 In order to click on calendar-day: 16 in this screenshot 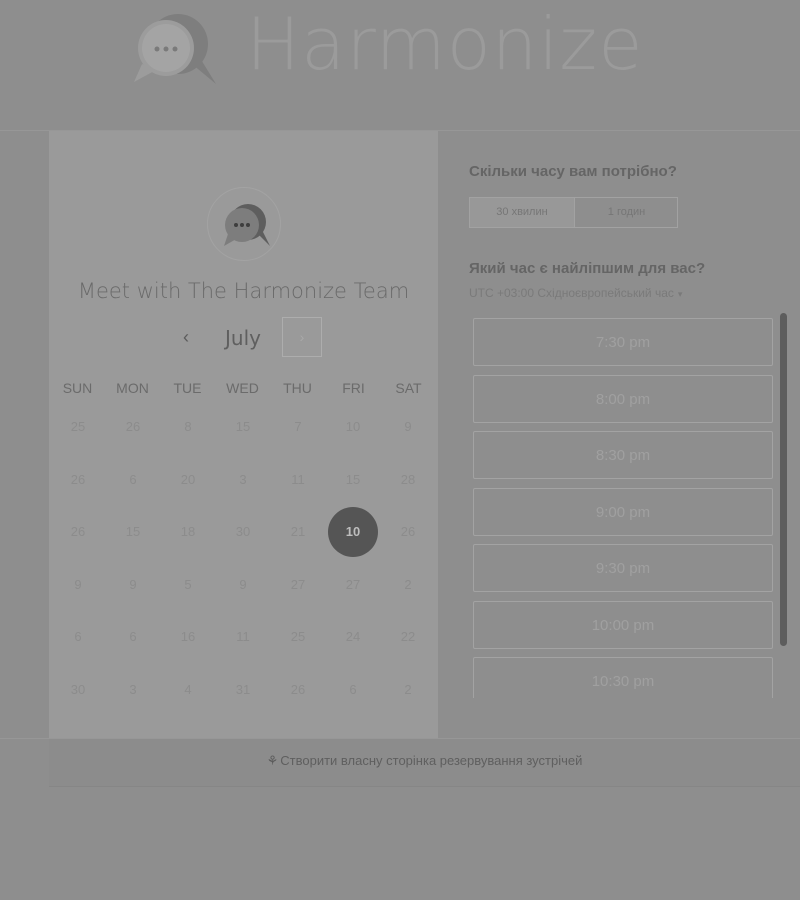, I will do `click(188, 637)`.